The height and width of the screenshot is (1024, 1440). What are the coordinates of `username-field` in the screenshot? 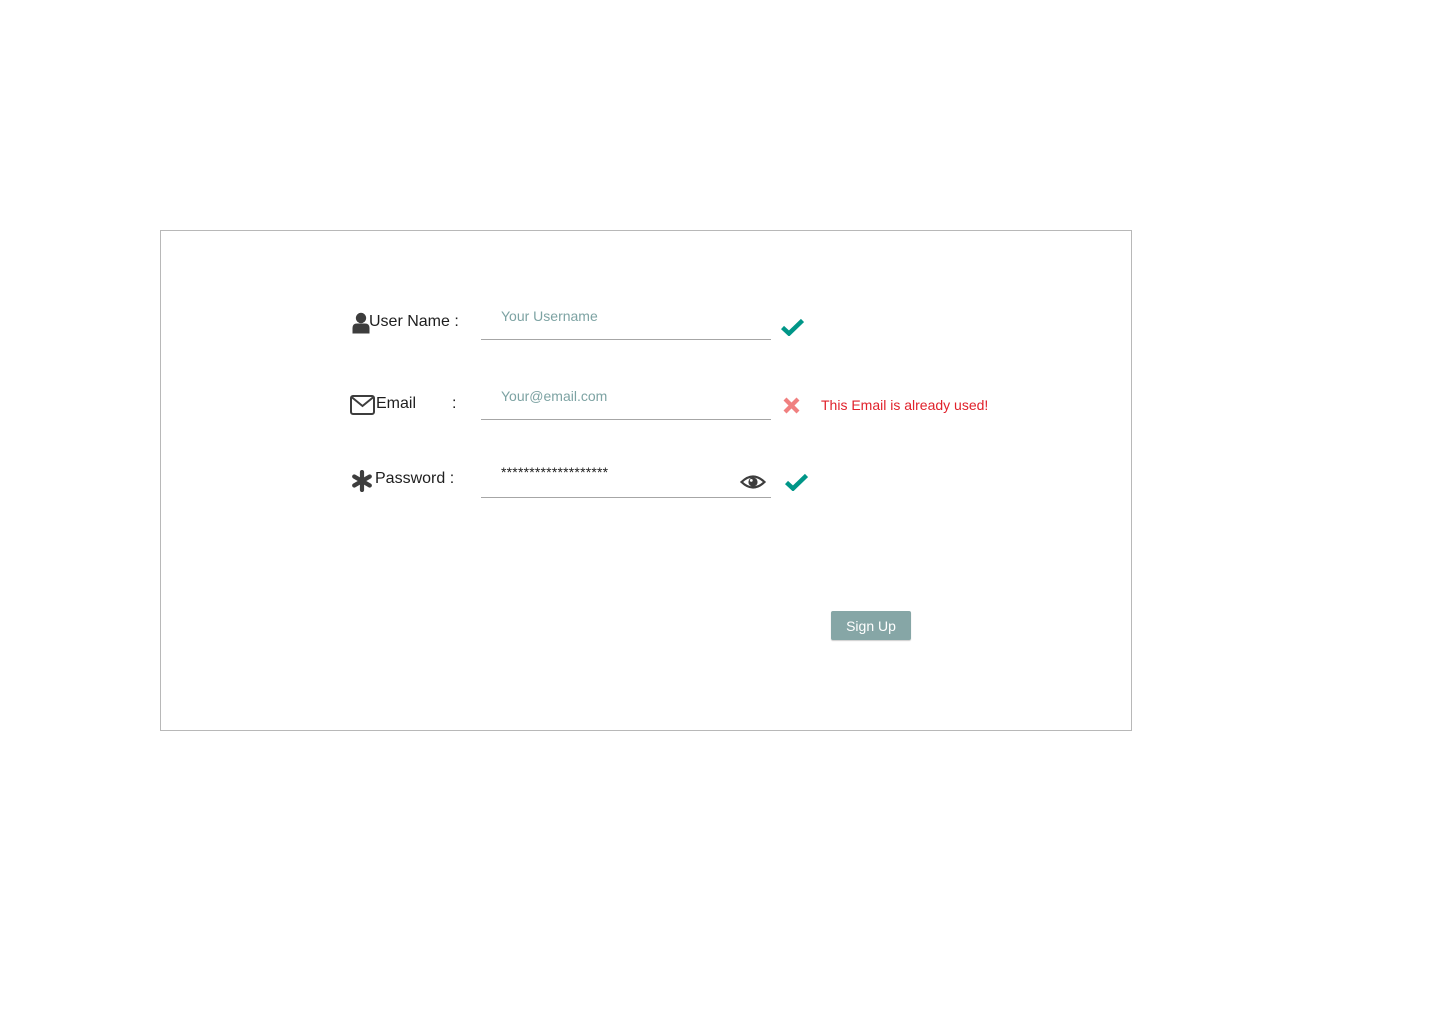 It's located at (626, 320).